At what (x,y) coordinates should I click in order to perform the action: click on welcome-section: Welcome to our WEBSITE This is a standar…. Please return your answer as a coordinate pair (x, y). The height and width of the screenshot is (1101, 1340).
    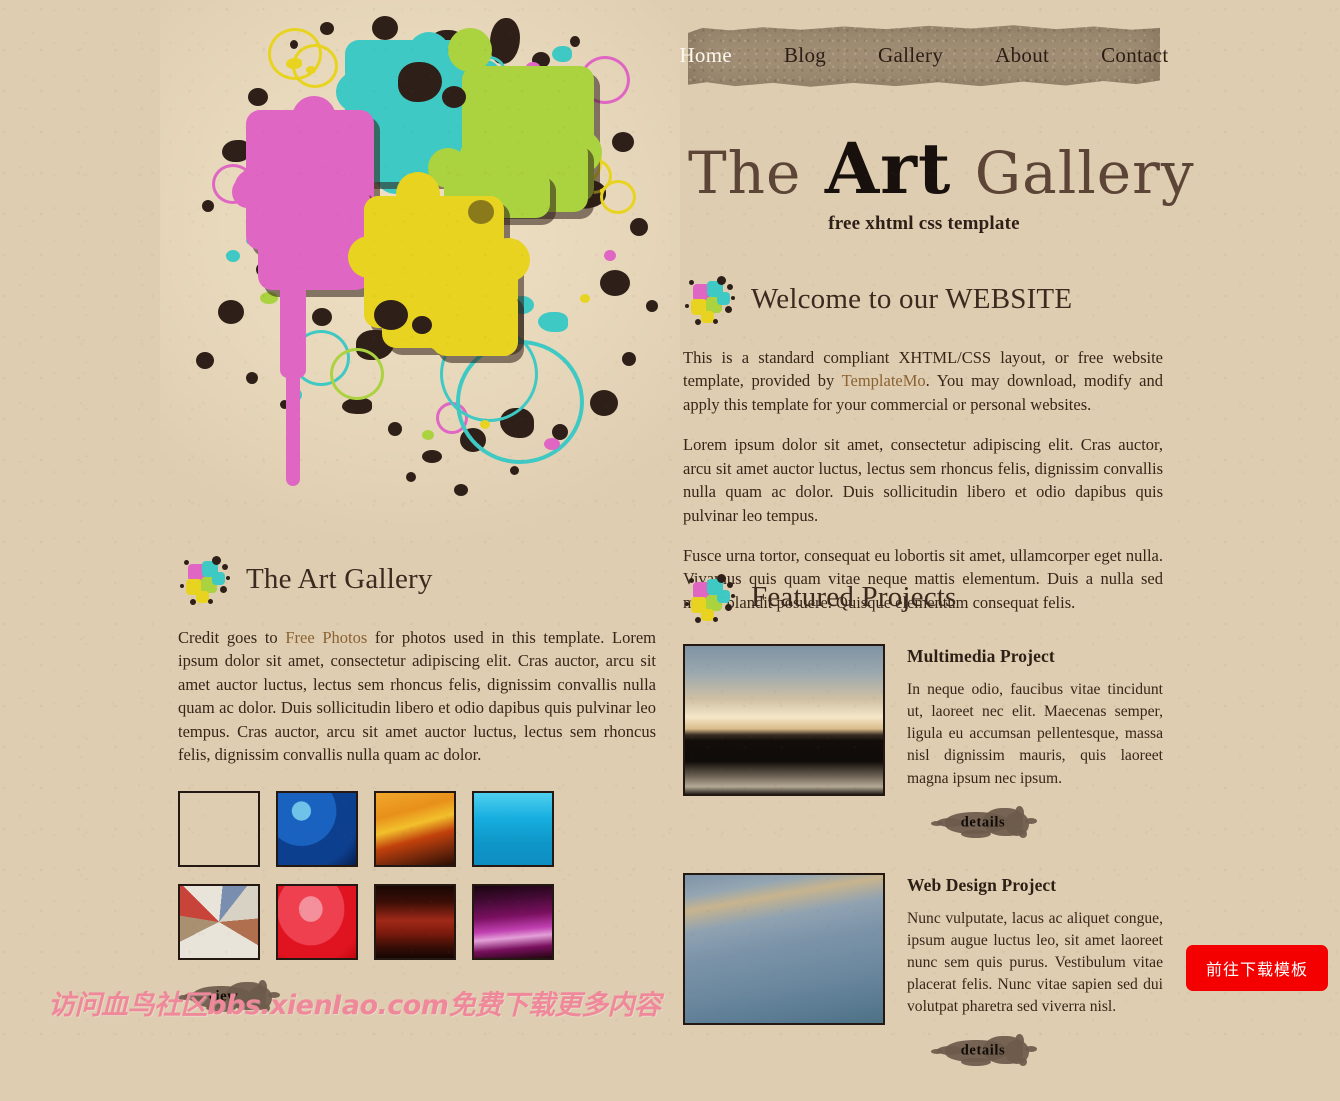
    Looking at the image, I should click on (923, 443).